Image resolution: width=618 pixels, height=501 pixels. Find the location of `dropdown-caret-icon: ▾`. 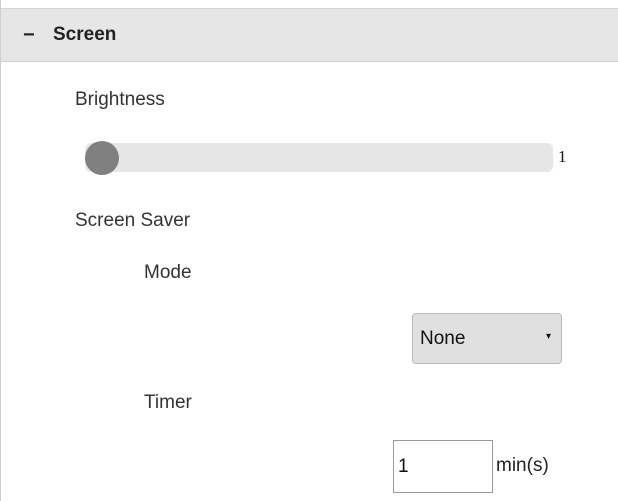

dropdown-caret-icon: ▾ is located at coordinates (548, 336).